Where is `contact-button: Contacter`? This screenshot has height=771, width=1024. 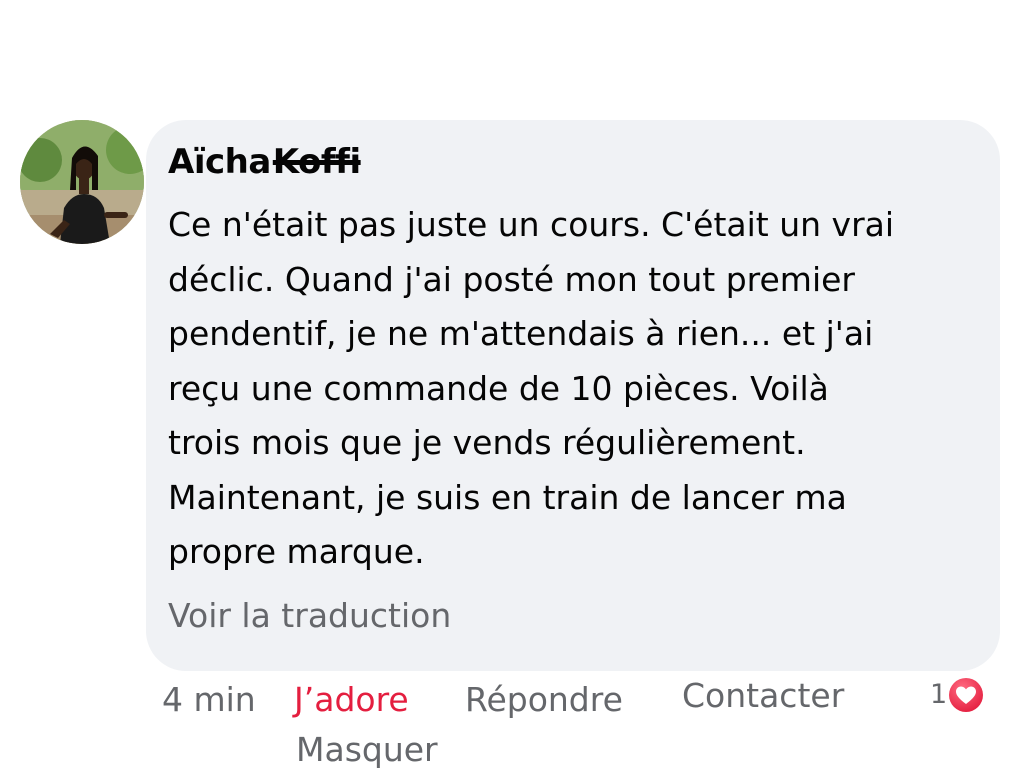 contact-button: Contacter is located at coordinates (763, 696).